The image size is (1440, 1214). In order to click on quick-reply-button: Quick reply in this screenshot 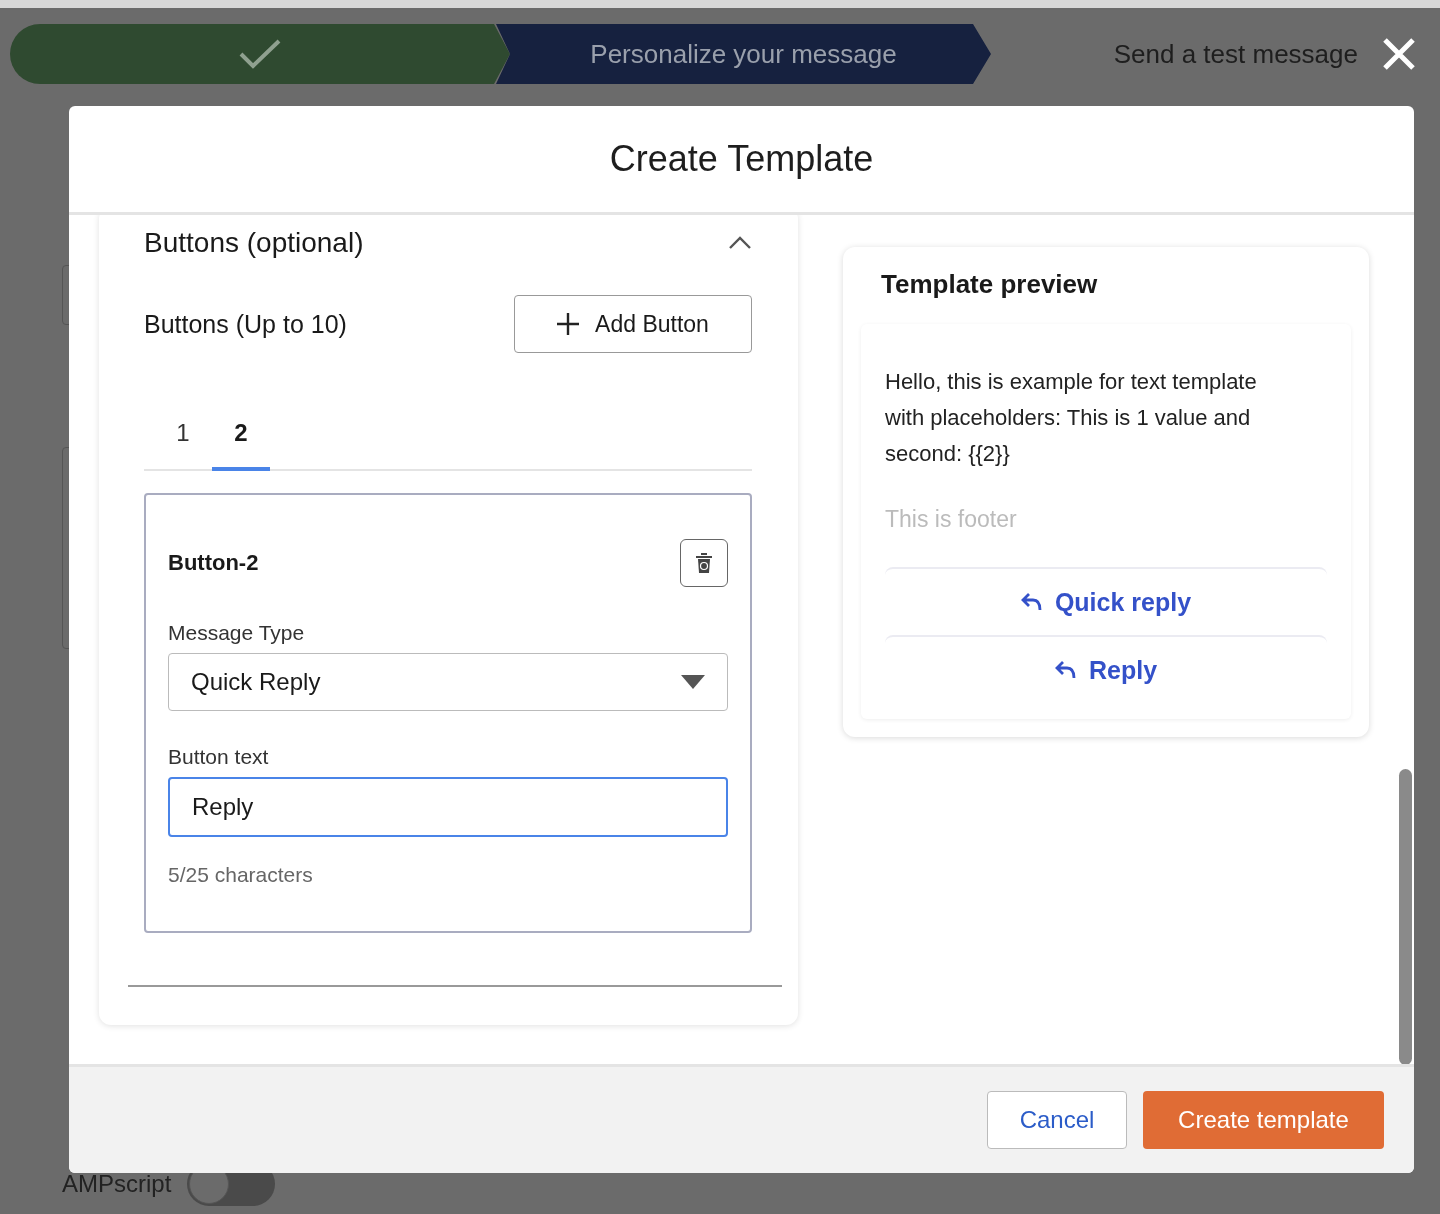, I will do `click(1106, 601)`.